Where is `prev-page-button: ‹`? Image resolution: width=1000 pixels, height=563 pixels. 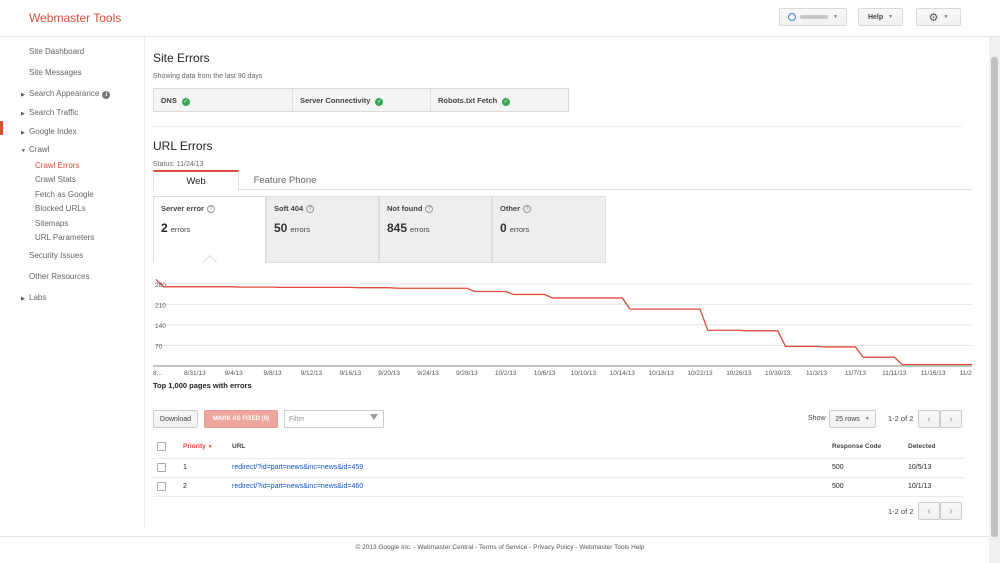
prev-page-button: ‹ is located at coordinates (929, 419).